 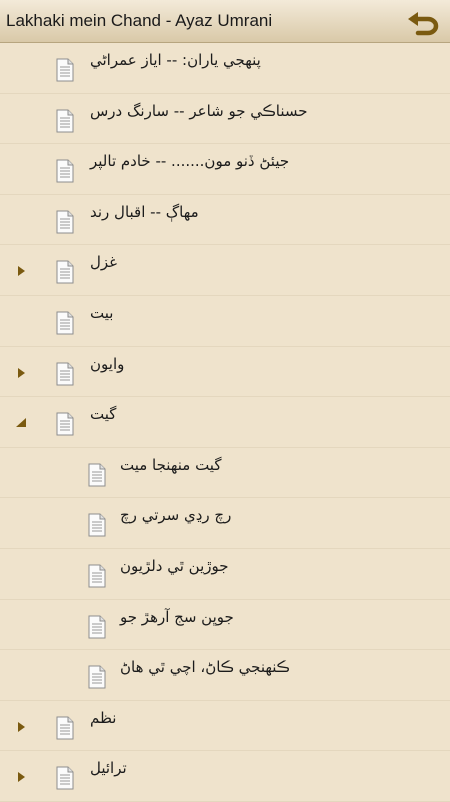 I want to click on tree-item: نظم, so click(x=225, y=726).